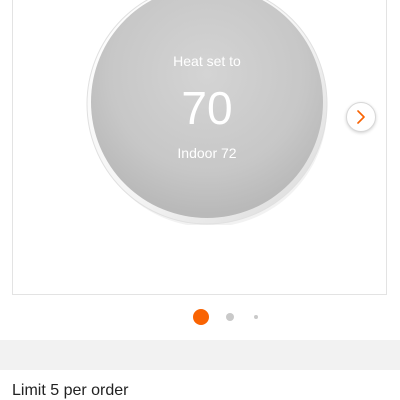 The image size is (400, 400). What do you see at coordinates (206, 108) in the screenshot?
I see `thermostat-temperature: 70` at bounding box center [206, 108].